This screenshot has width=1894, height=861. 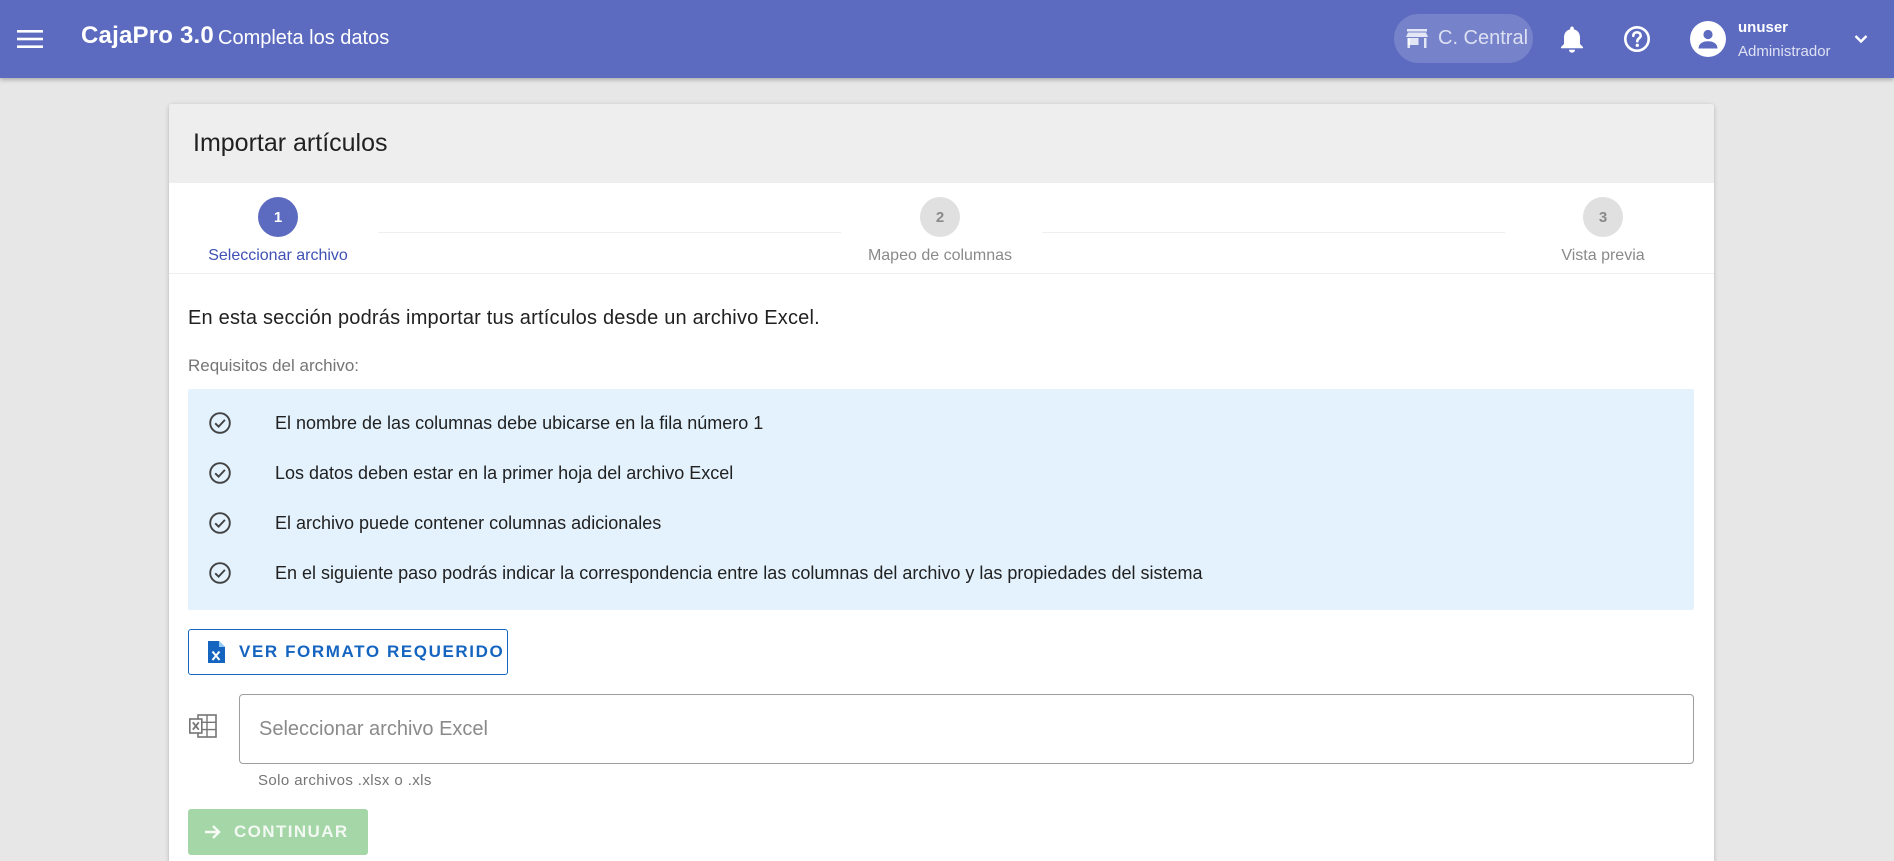 What do you see at coordinates (1763, 27) in the screenshot?
I see `user-name: unuser` at bounding box center [1763, 27].